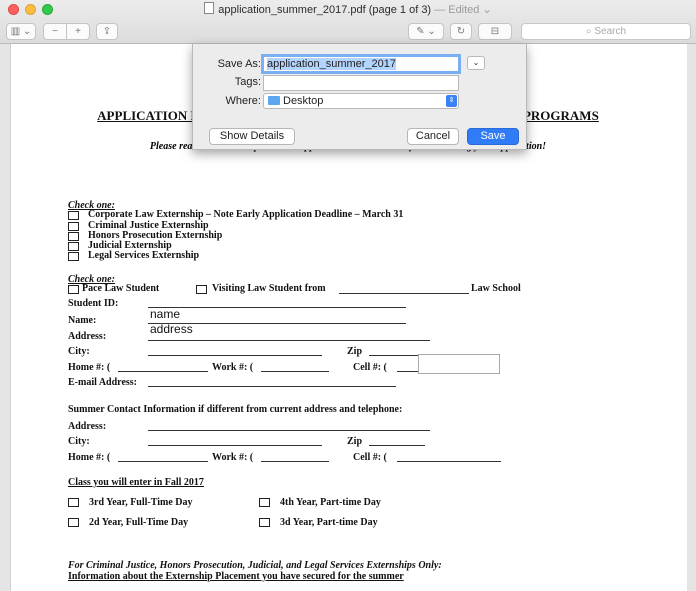 This screenshot has width=696, height=591. I want to click on tags-label: Tags:, so click(247, 82).